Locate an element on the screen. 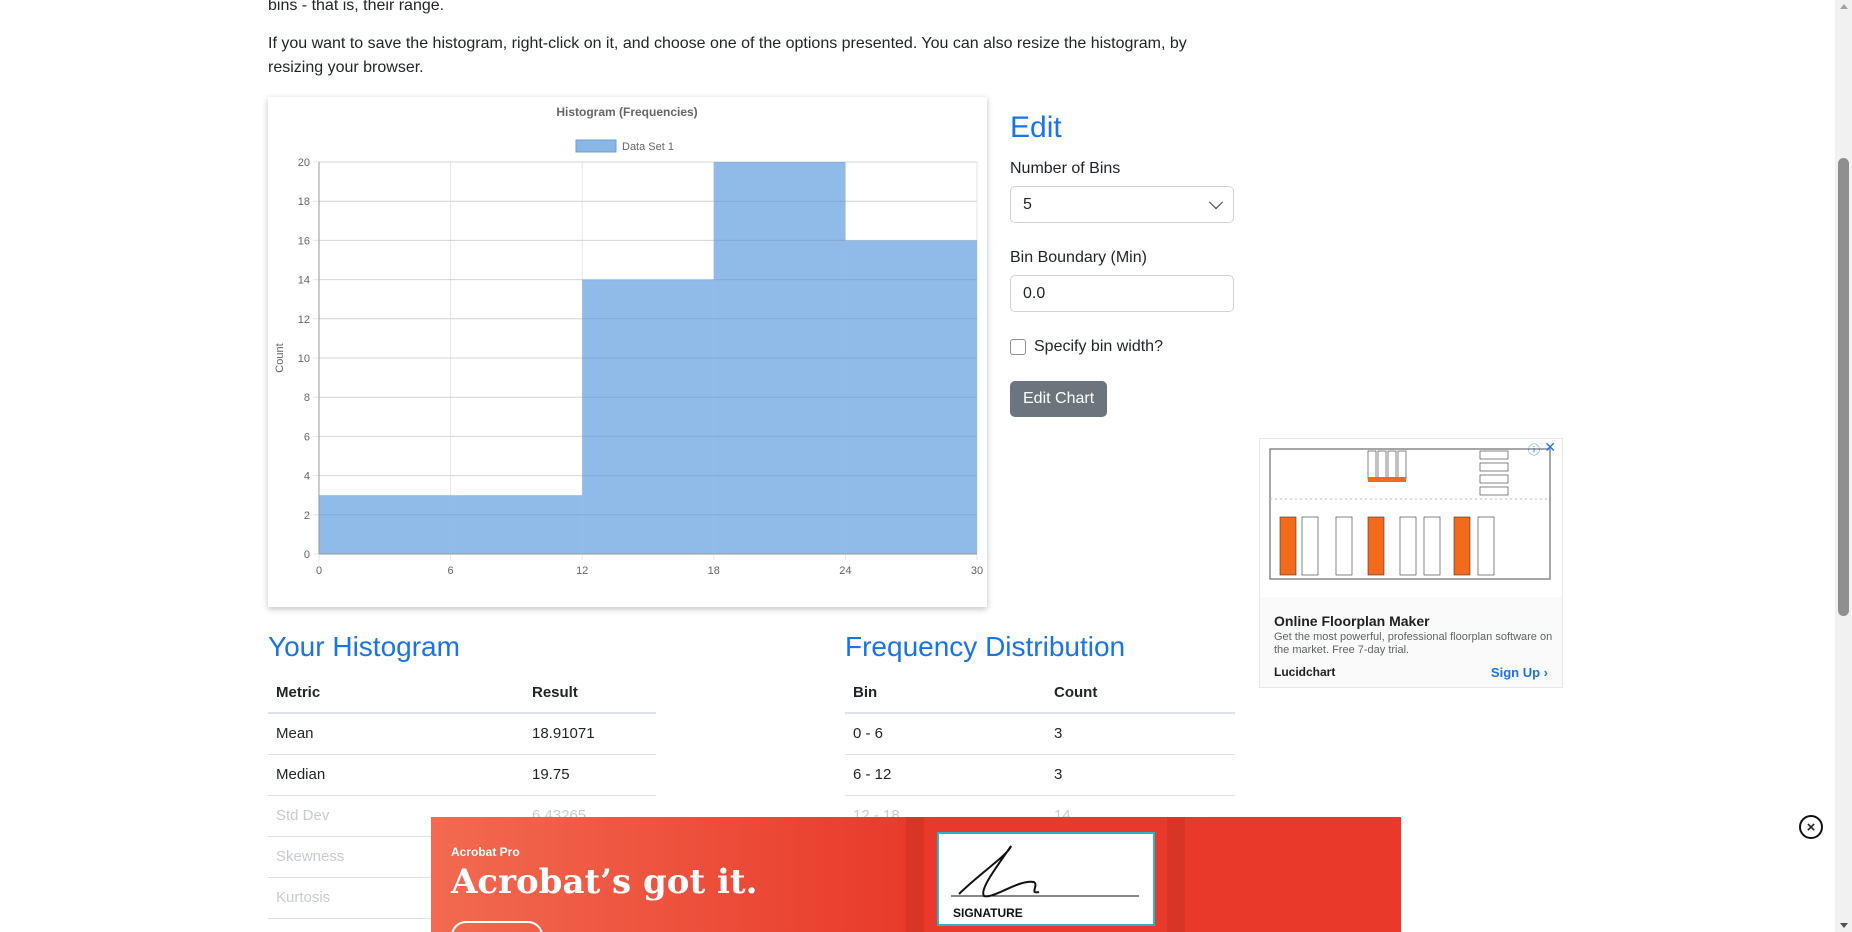 The height and width of the screenshot is (932, 1852). signature-box: SIGNATURE is located at coordinates (1046, 879).